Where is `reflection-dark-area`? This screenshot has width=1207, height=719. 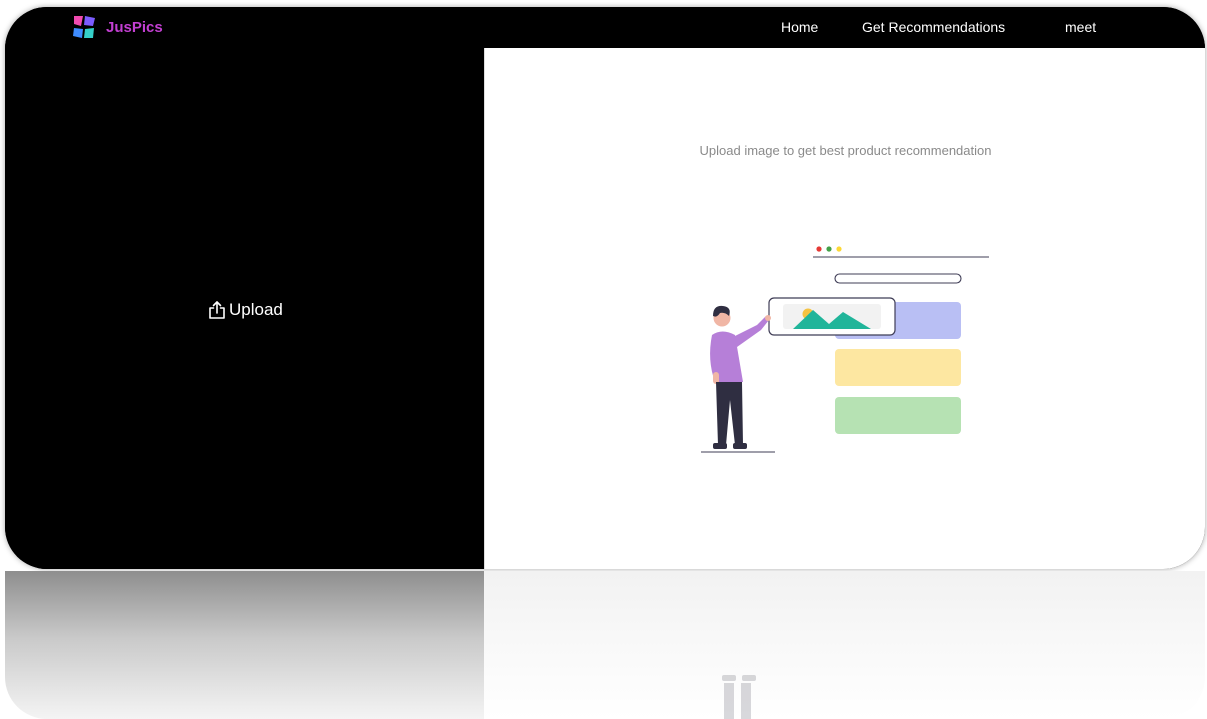
reflection-dark-area is located at coordinates (244, 645).